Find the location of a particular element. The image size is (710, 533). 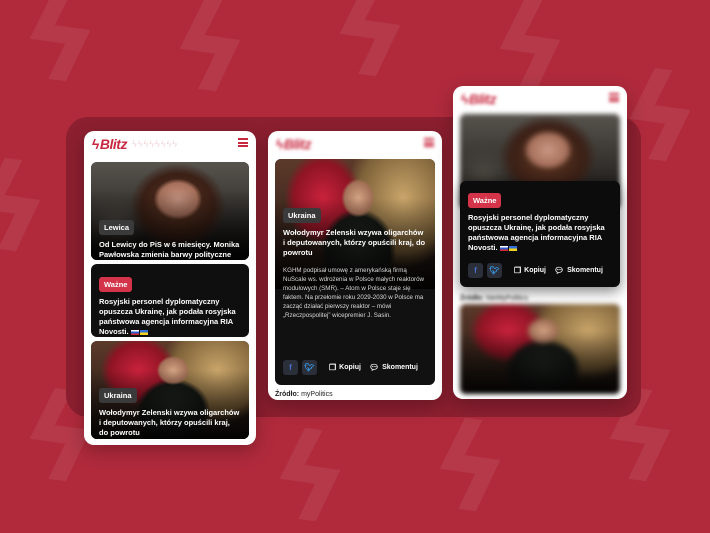

app-header: ϟBlitz ϟϟϟϟϟϟϟϟ is located at coordinates (170, 143).